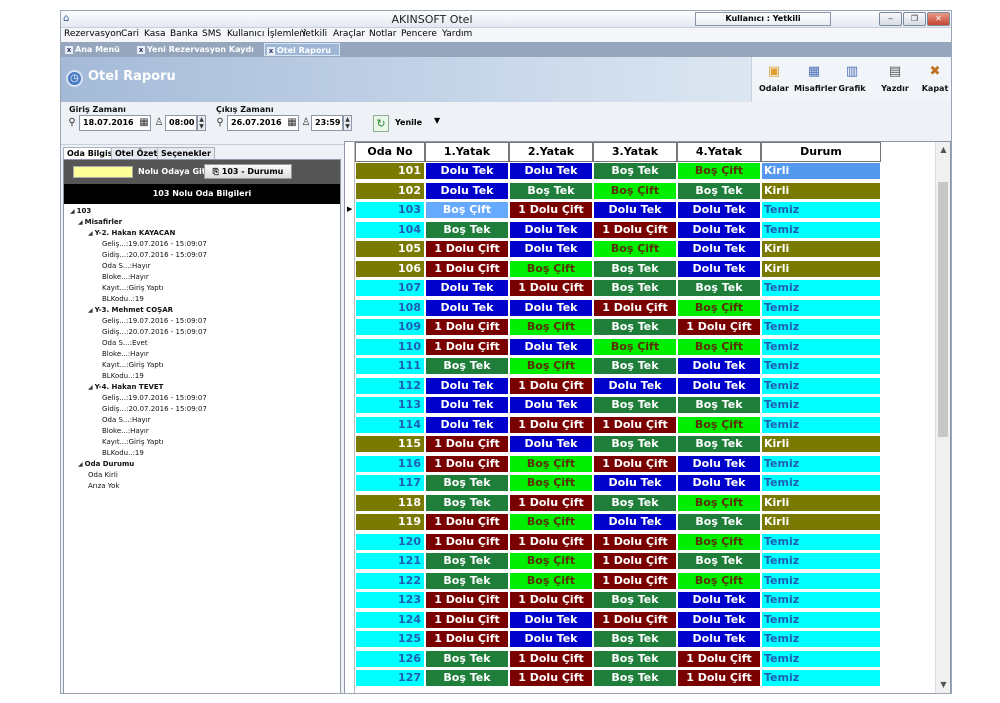 This screenshot has width=1000, height=703. I want to click on scroll-up-icon: ▲, so click(943, 150).